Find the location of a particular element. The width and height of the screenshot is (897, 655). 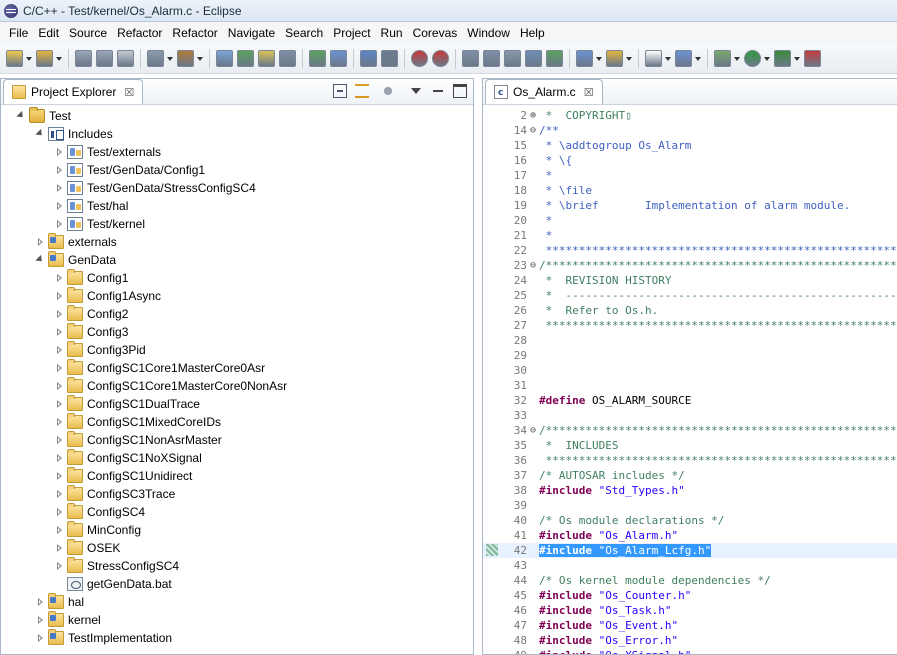

menu-window: Window is located at coordinates (488, 33).